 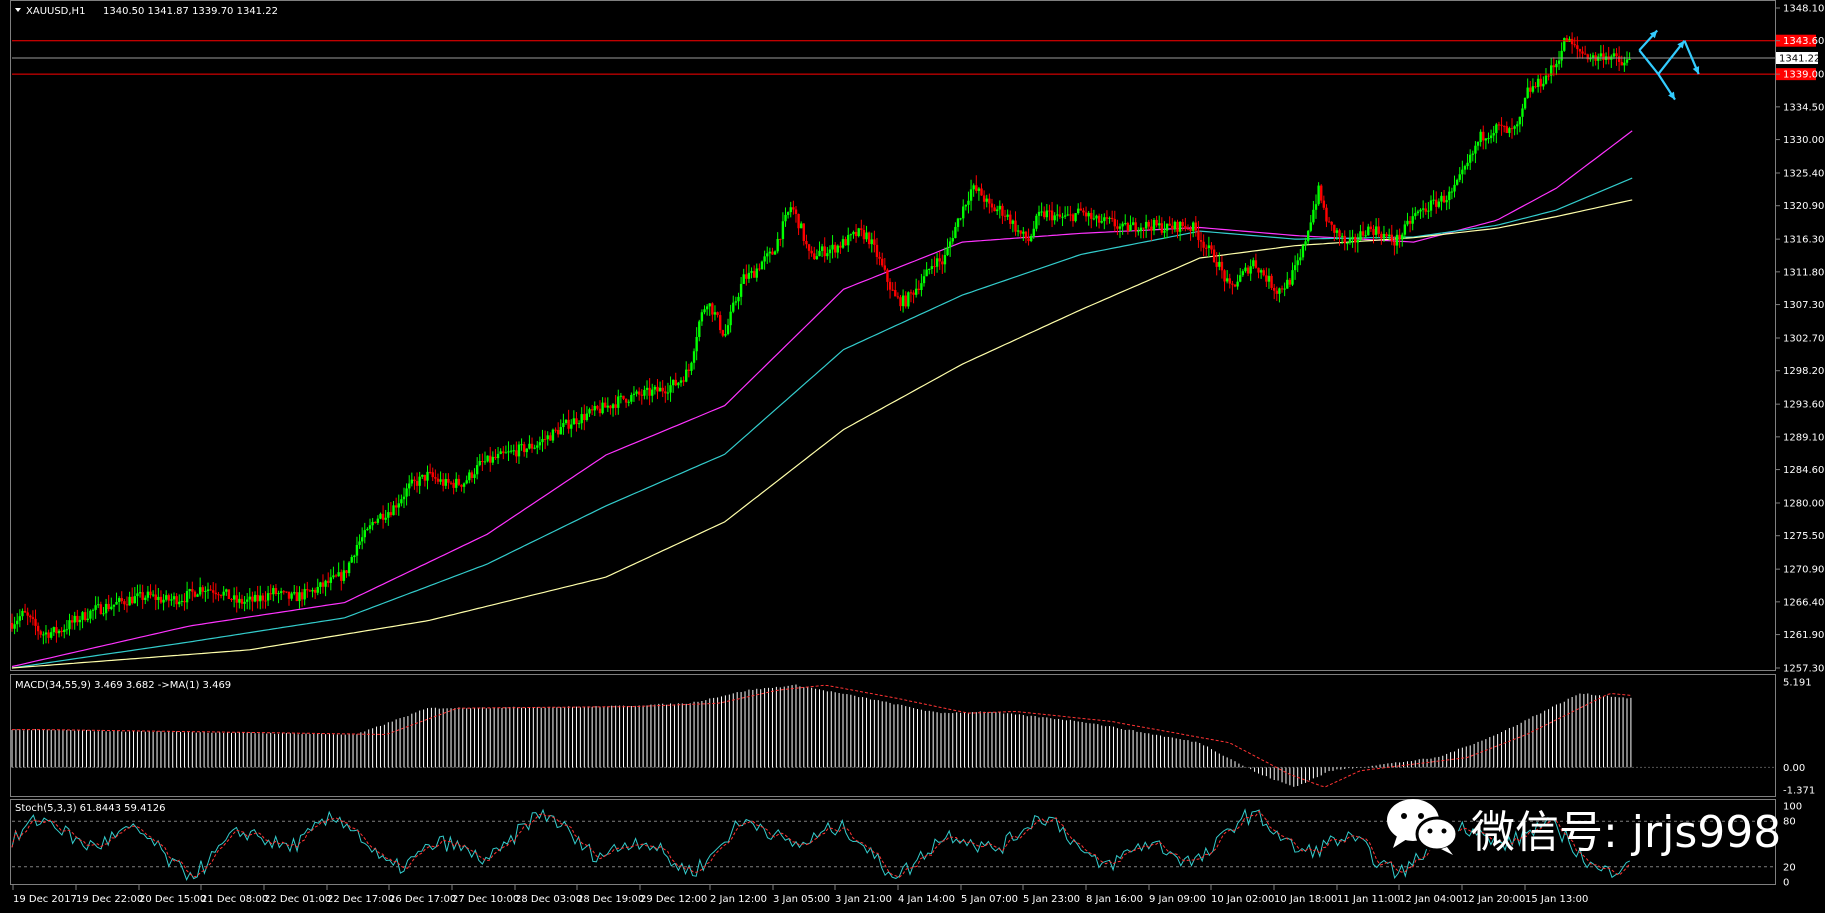 What do you see at coordinates (190, 11) in the screenshot?
I see `ohlc-label: 1340.50 1341.87 1339.70 1341.22` at bounding box center [190, 11].